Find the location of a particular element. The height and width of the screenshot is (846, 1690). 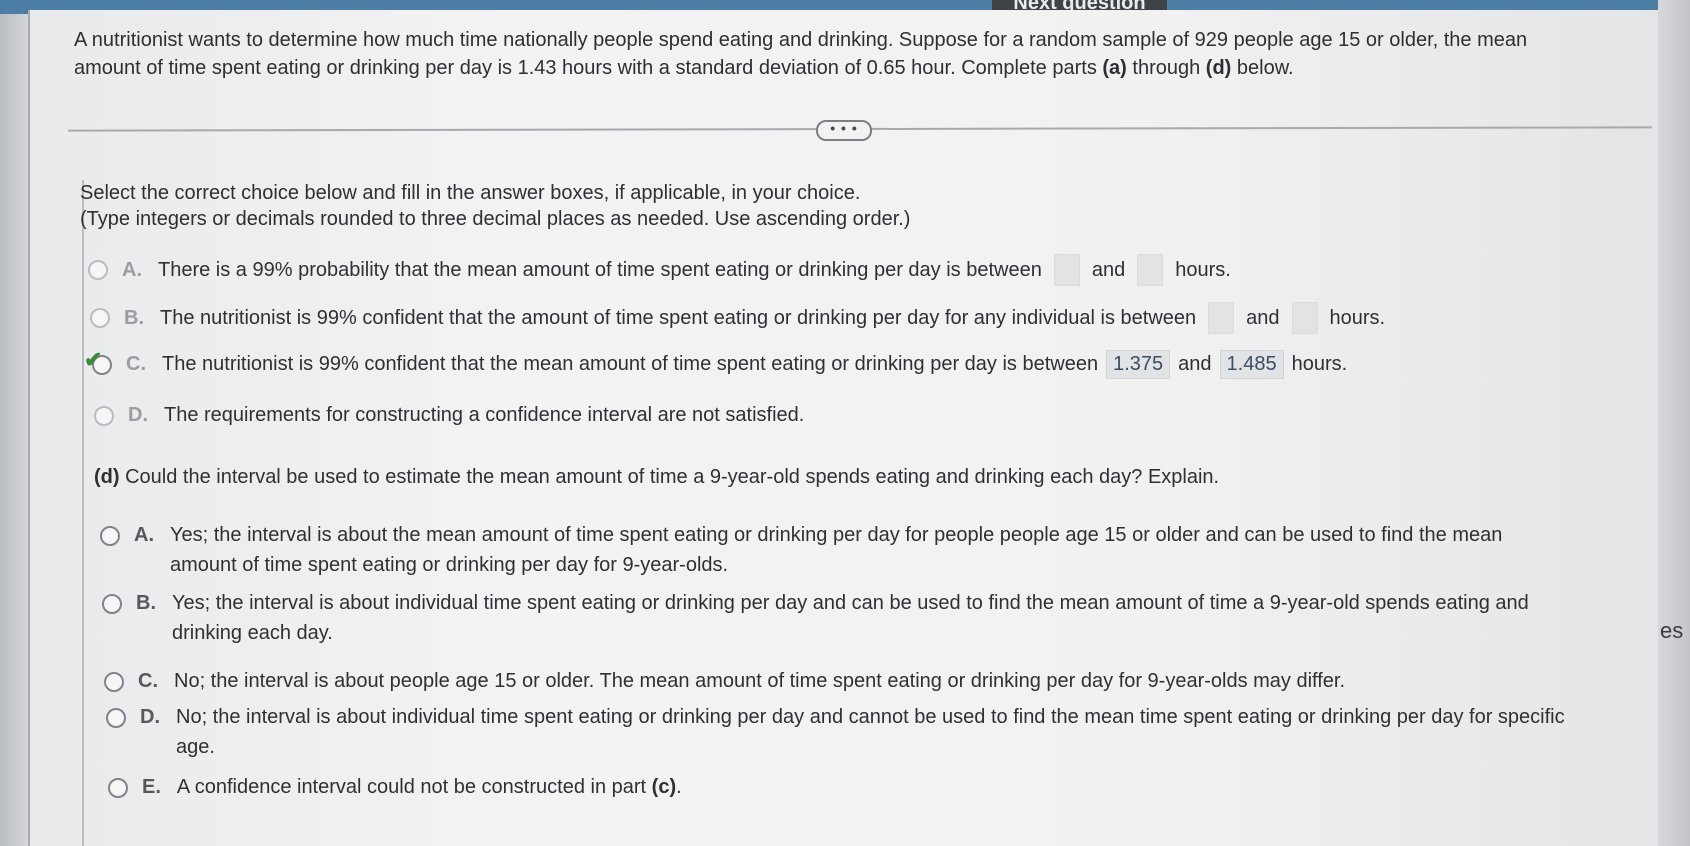

right-edge is located at coordinates (1674, 423).